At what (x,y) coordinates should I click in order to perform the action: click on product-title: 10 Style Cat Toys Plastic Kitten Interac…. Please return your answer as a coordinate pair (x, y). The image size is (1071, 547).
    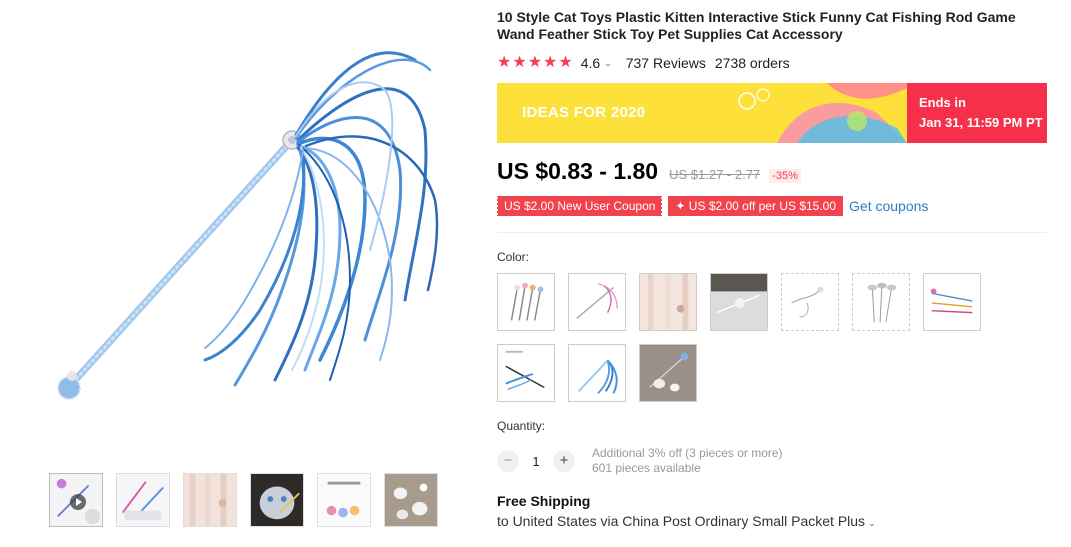
    Looking at the image, I should click on (756, 25).